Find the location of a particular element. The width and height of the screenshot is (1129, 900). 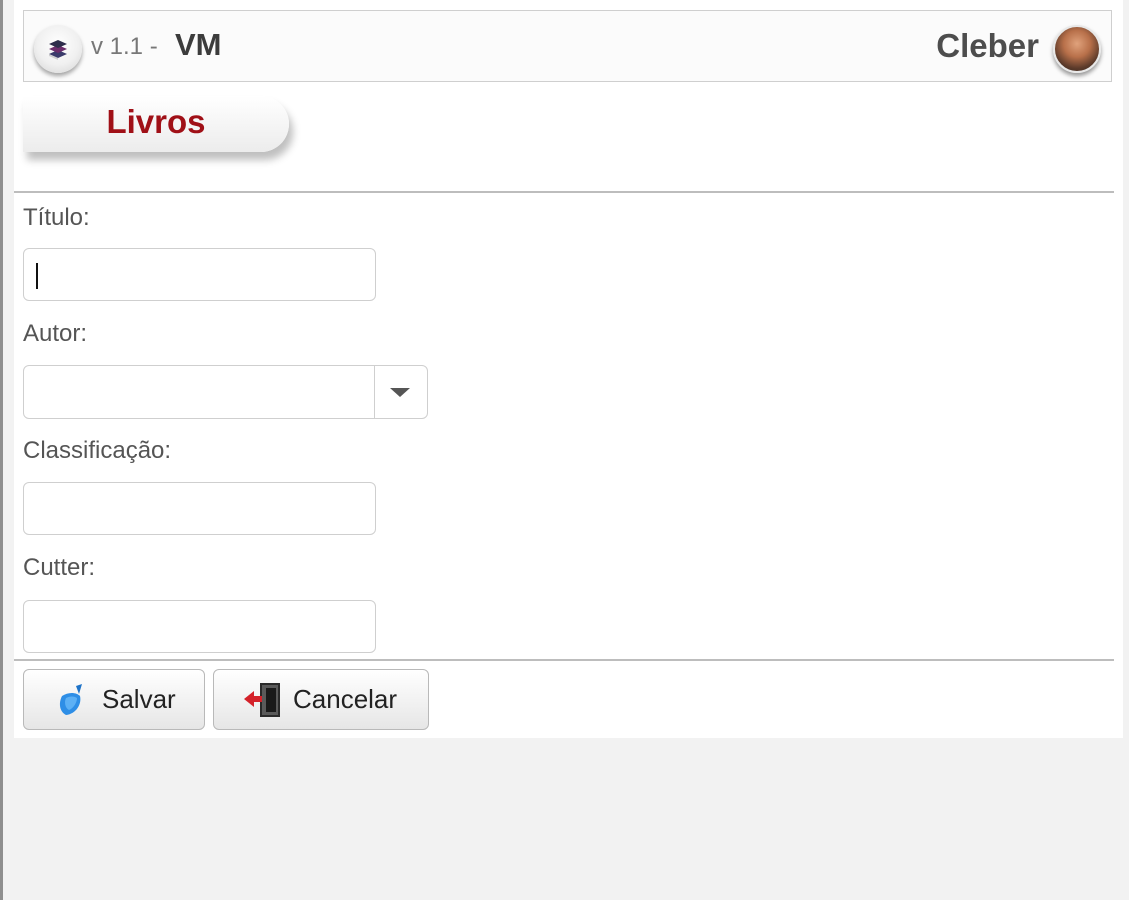

save-button: Salvar is located at coordinates (114, 699).